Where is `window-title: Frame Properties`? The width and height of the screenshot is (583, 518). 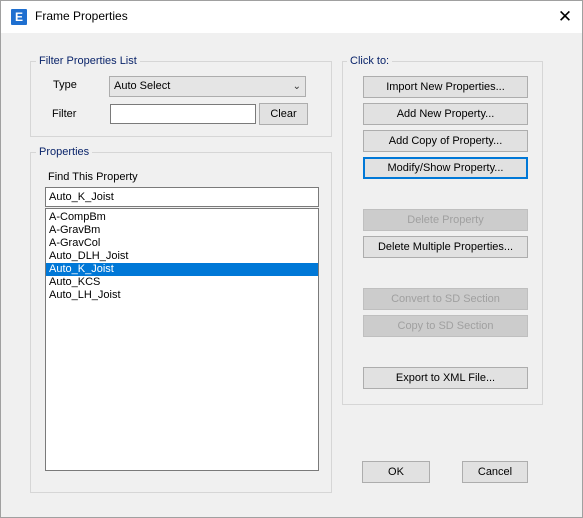
window-title: Frame Properties is located at coordinates (81, 16).